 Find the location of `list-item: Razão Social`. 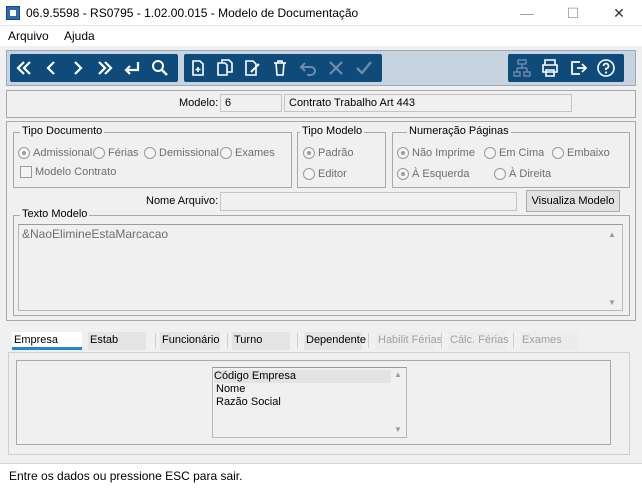

list-item: Razão Social is located at coordinates (248, 402).